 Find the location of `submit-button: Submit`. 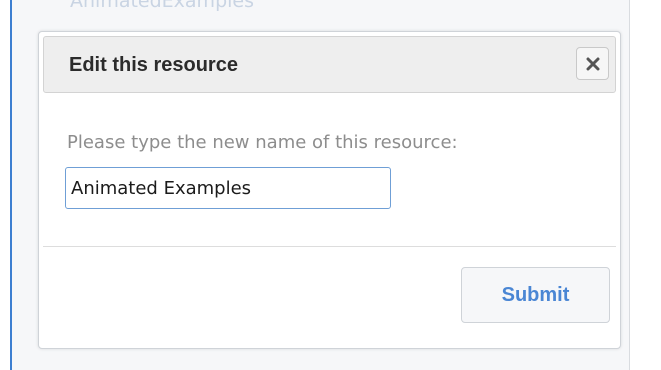

submit-button: Submit is located at coordinates (535, 295).